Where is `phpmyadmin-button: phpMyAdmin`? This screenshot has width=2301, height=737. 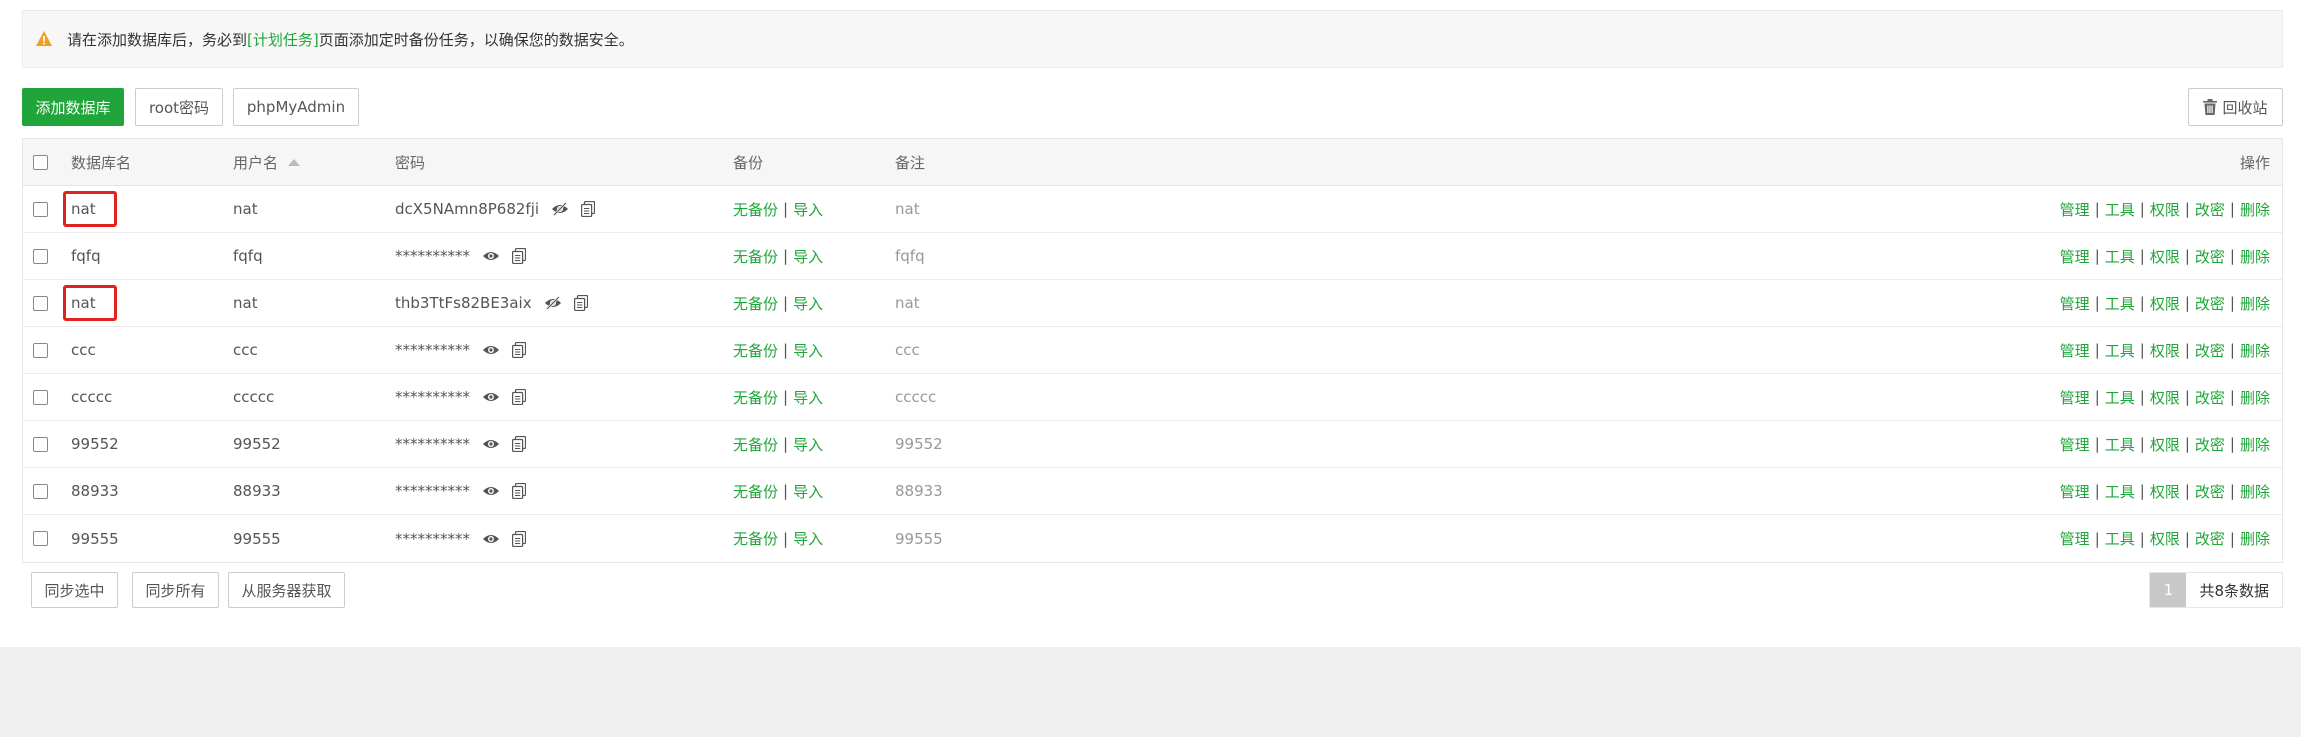 phpmyadmin-button: phpMyAdmin is located at coordinates (296, 107).